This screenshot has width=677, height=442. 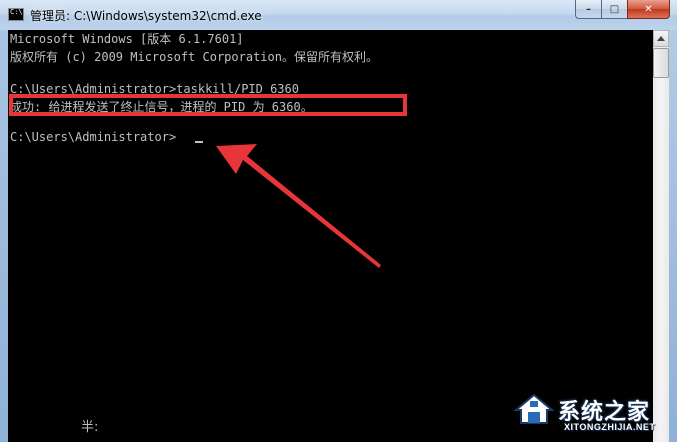 I want to click on scroll-thumb, so click(x=661, y=63).